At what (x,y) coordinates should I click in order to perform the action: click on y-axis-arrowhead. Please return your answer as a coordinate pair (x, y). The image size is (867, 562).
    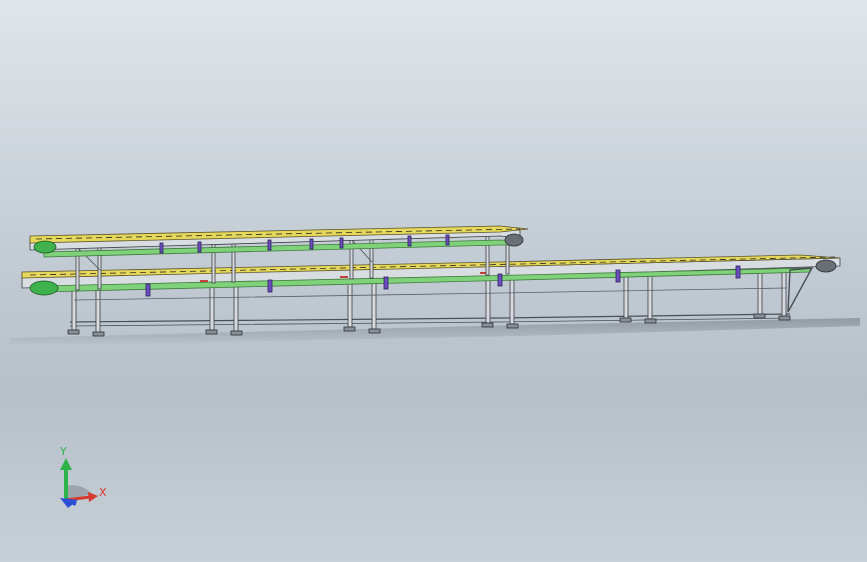
    Looking at the image, I should click on (66, 464).